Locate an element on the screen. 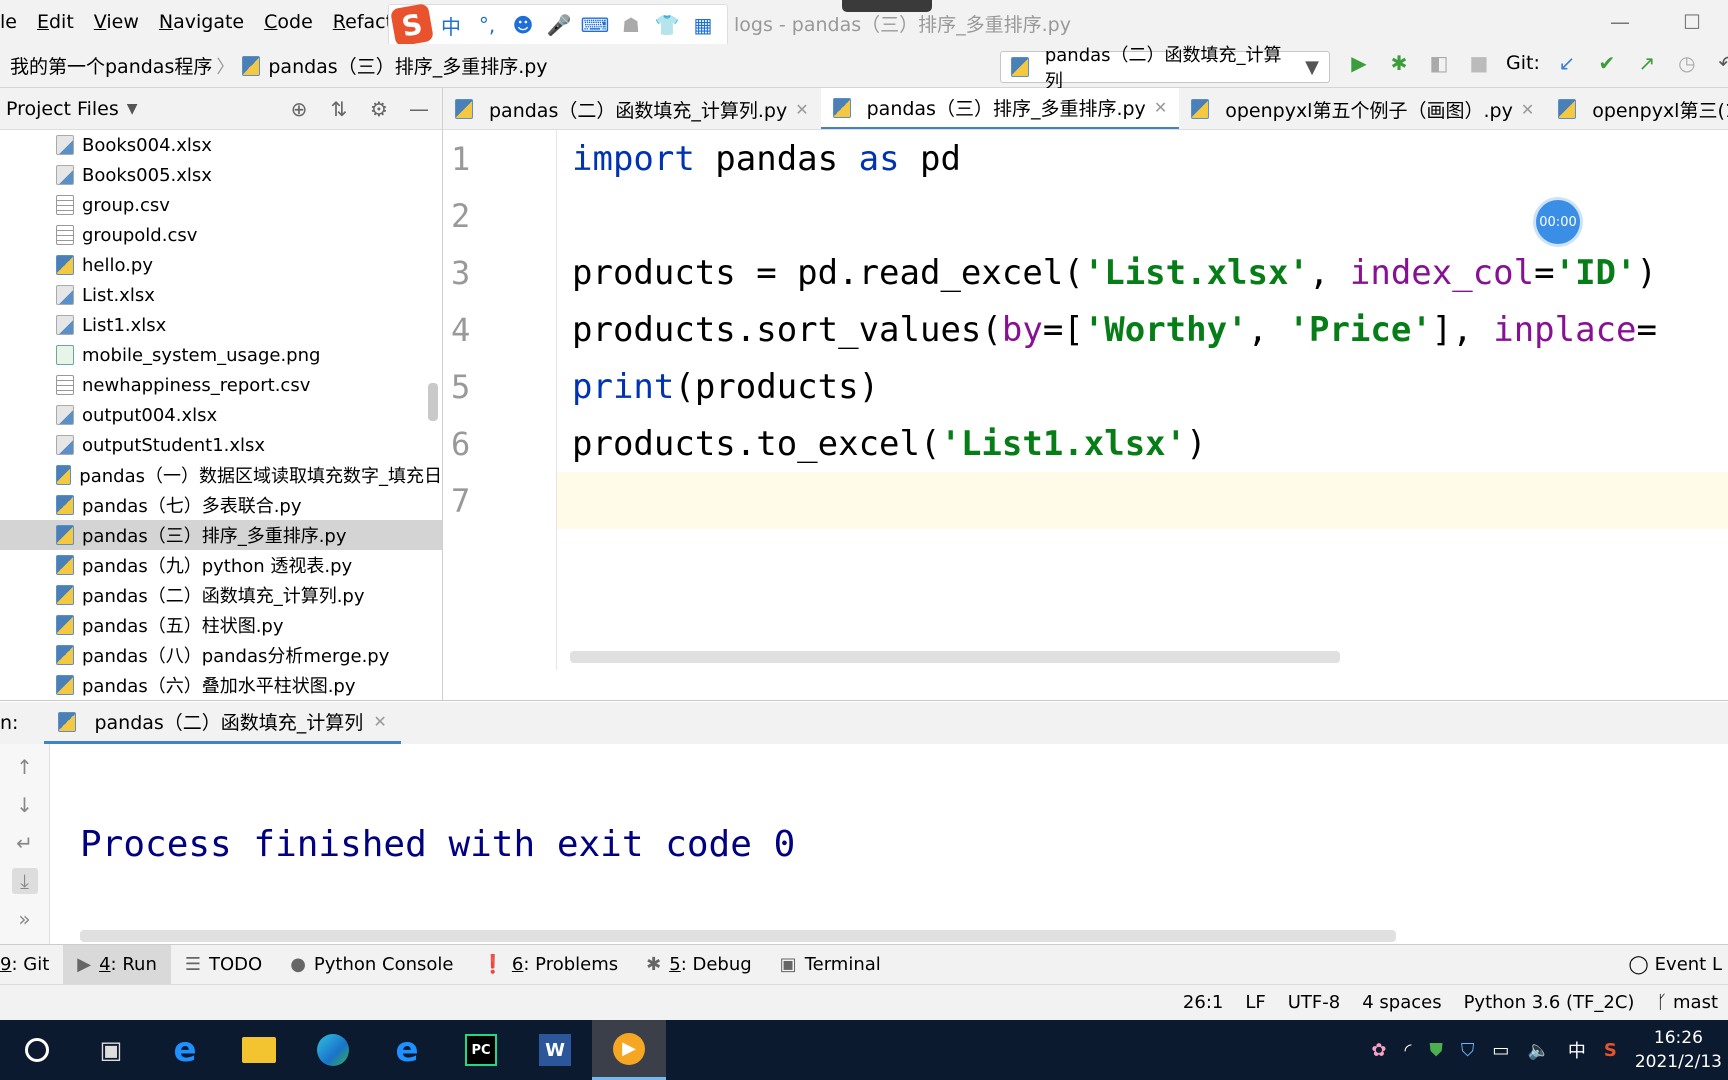 This screenshot has width=1728, height=1080. line-separator: LF is located at coordinates (1255, 1002).